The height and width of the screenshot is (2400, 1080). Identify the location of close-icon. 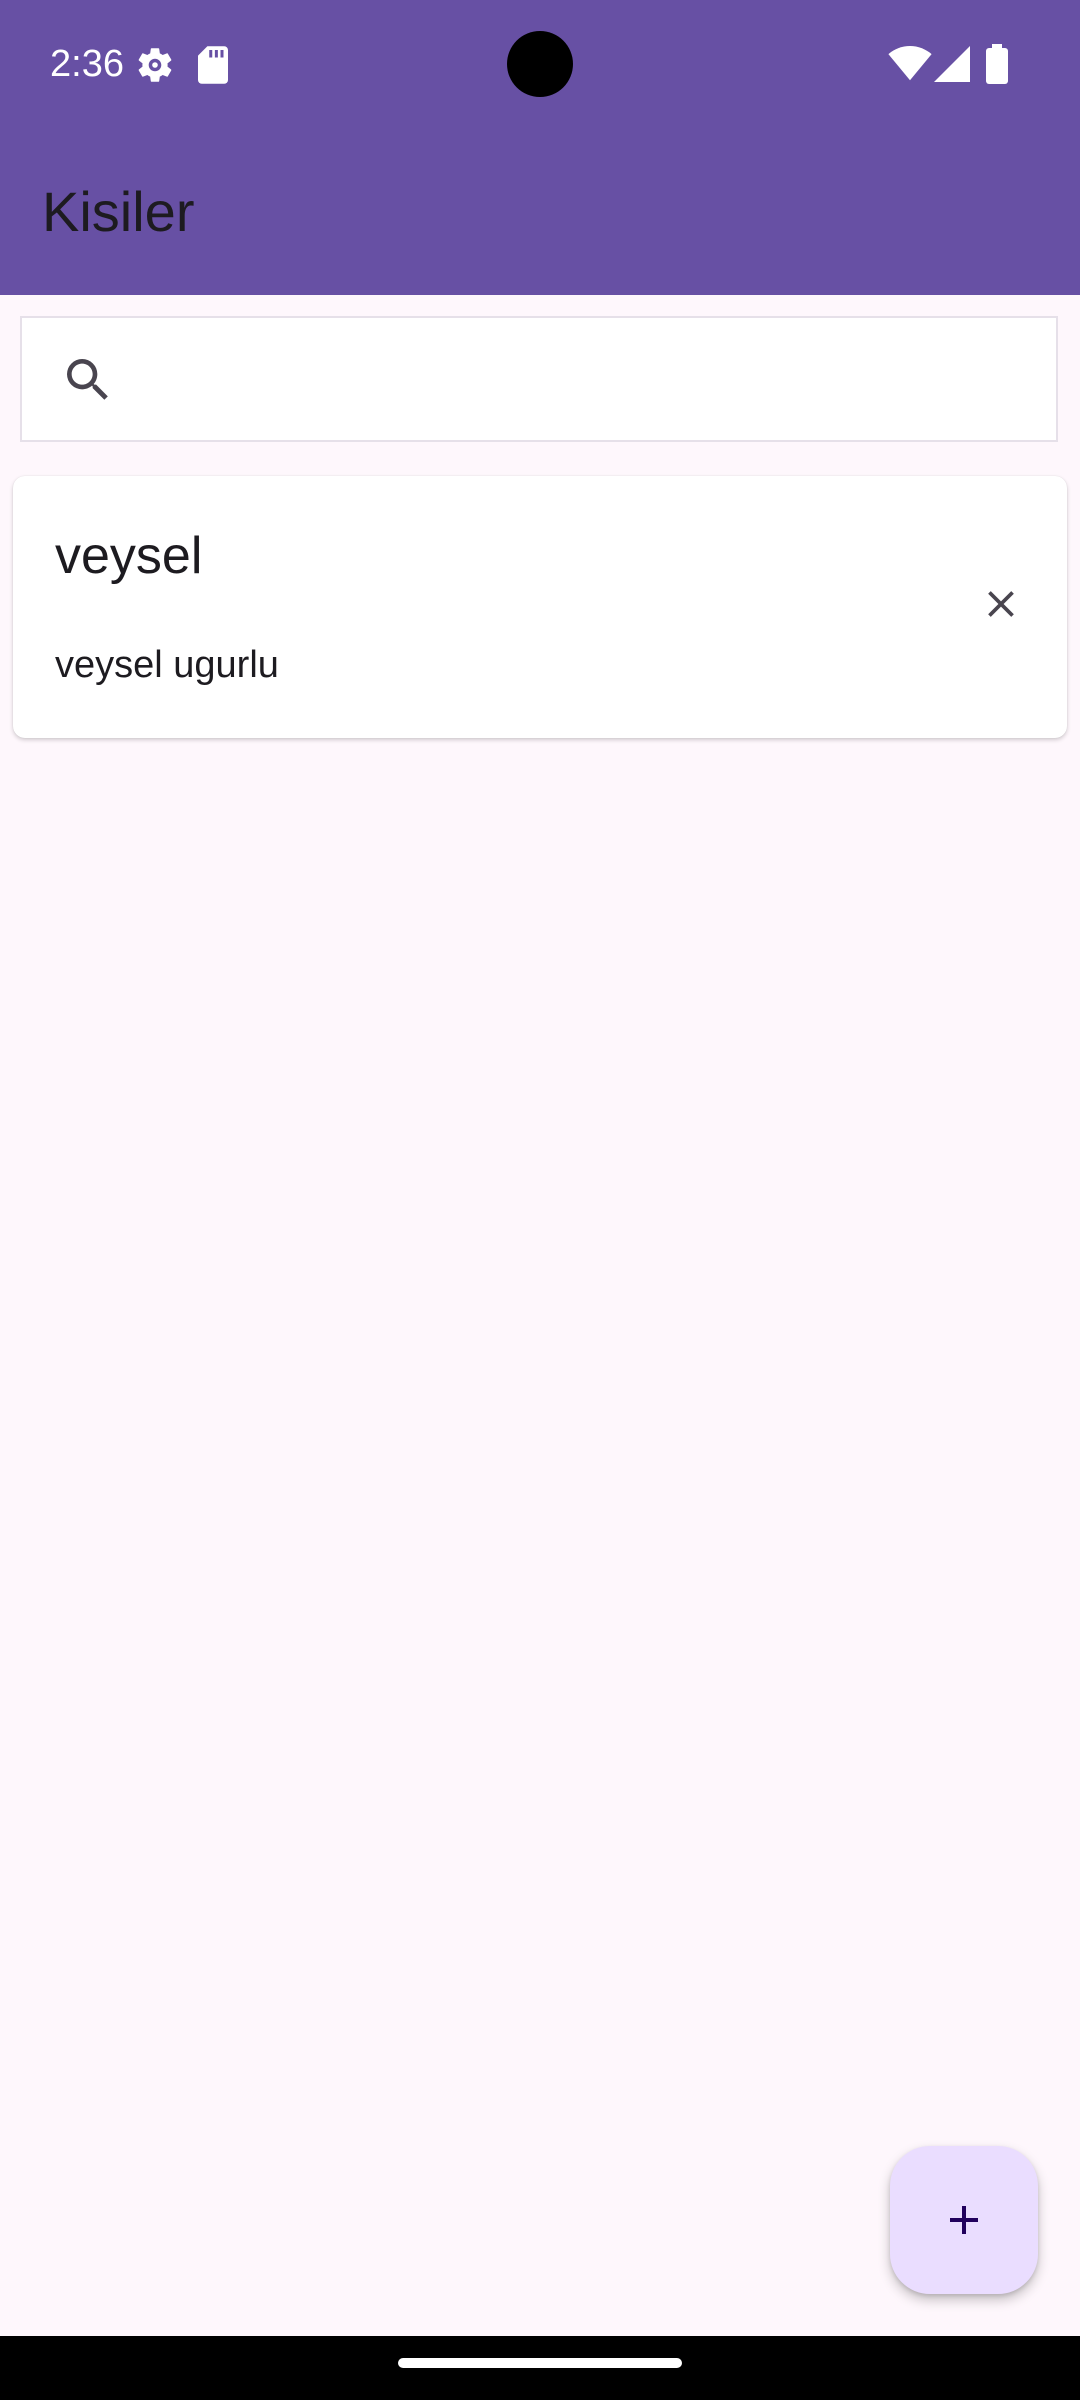
(1001, 604).